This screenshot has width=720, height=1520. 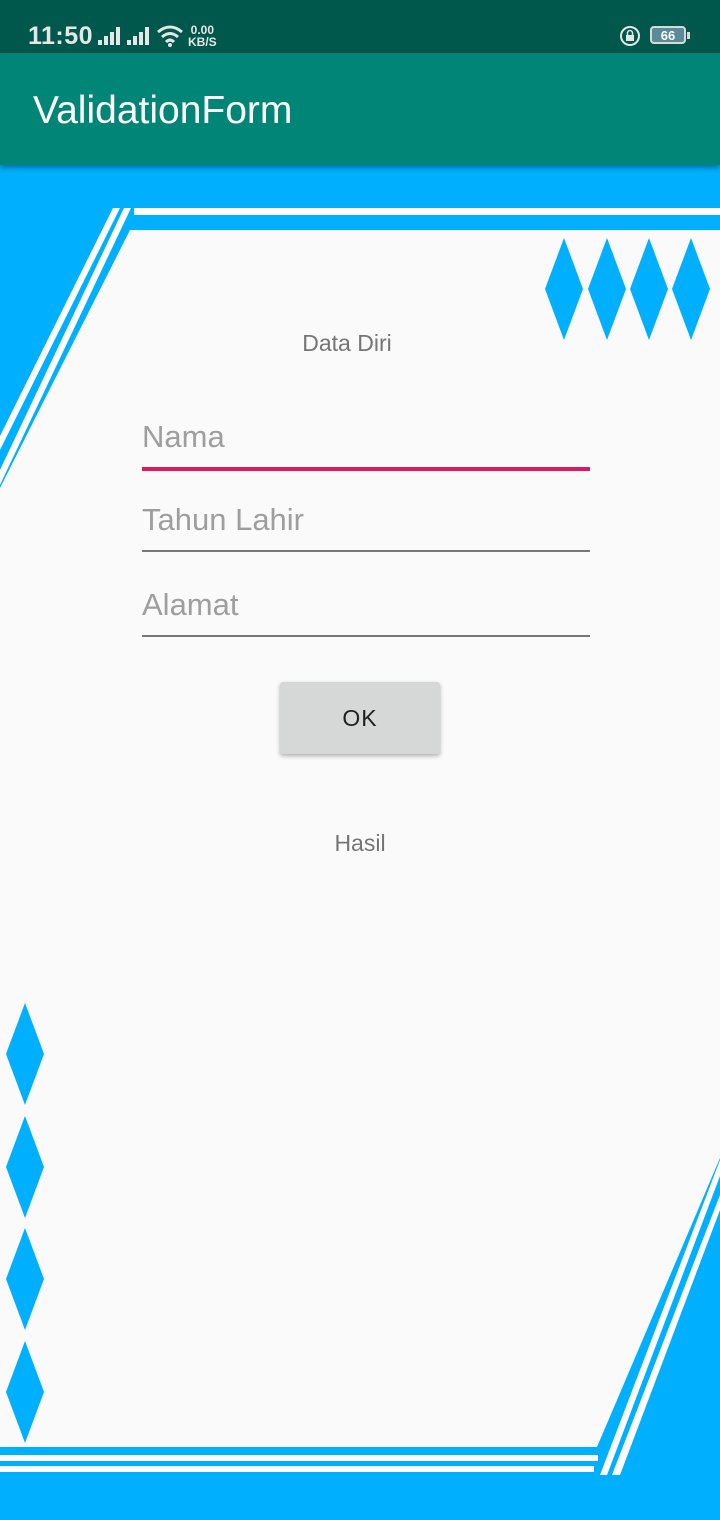 What do you see at coordinates (360, 26) in the screenshot?
I see `status-bar: 11:50 0.00 KB/S 66` at bounding box center [360, 26].